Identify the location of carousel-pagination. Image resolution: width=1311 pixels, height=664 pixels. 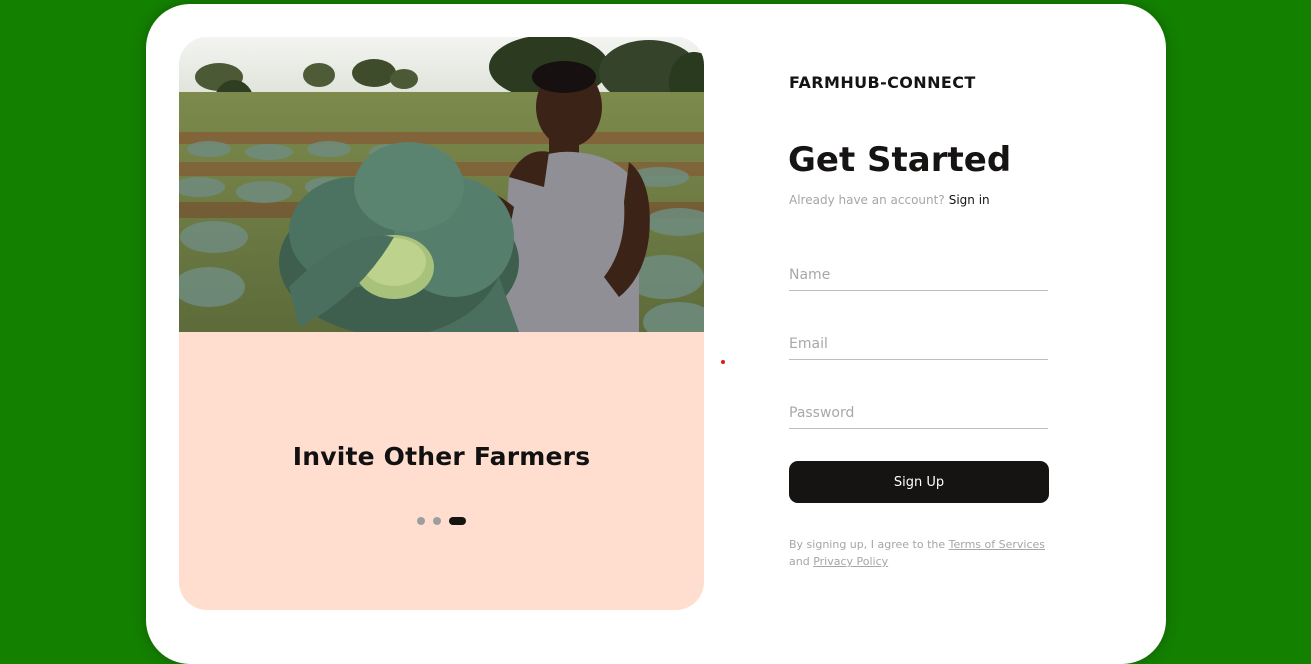
(441, 521).